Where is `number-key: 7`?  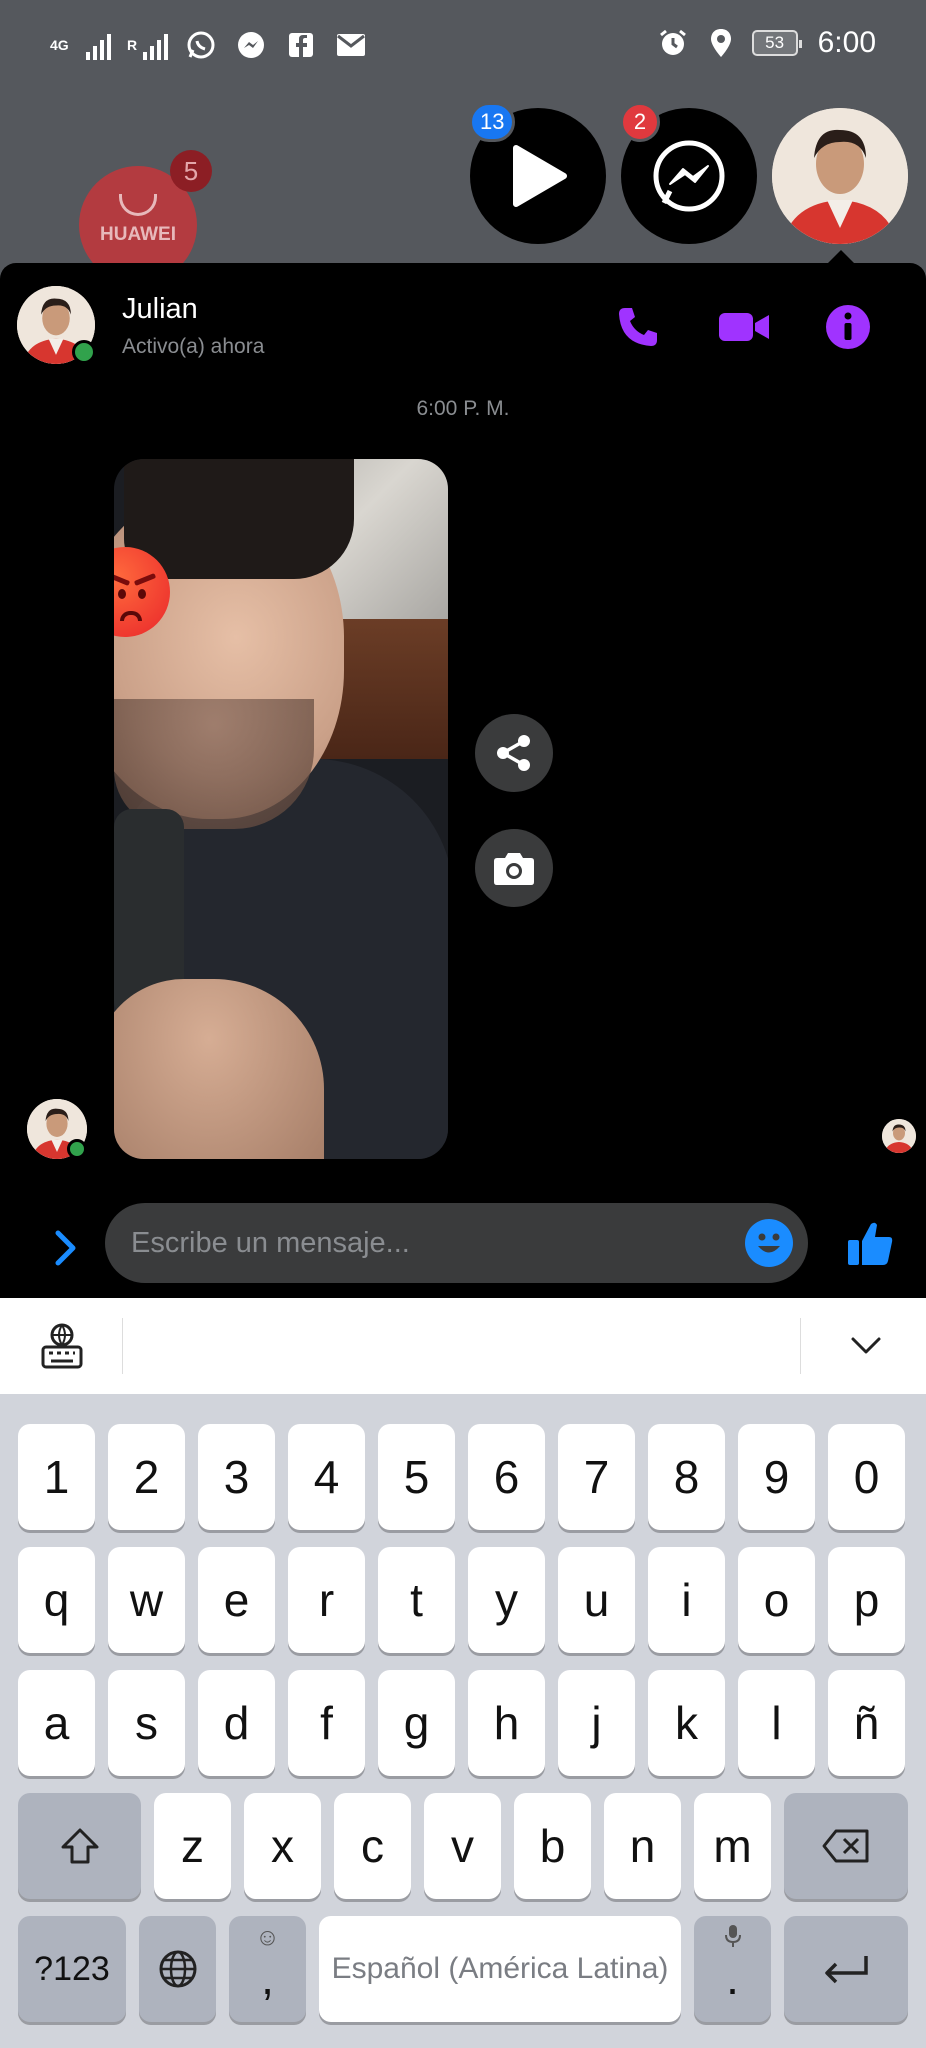
number-key: 7 is located at coordinates (596, 1477).